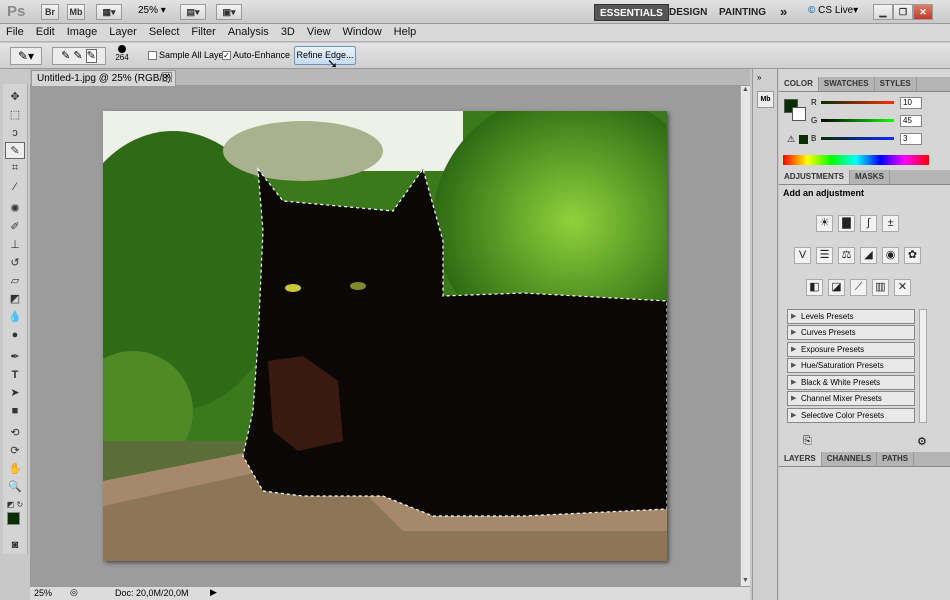 Image resolution: width=950 pixels, height=600 pixels. I want to click on close-button: ✕, so click(923, 12).